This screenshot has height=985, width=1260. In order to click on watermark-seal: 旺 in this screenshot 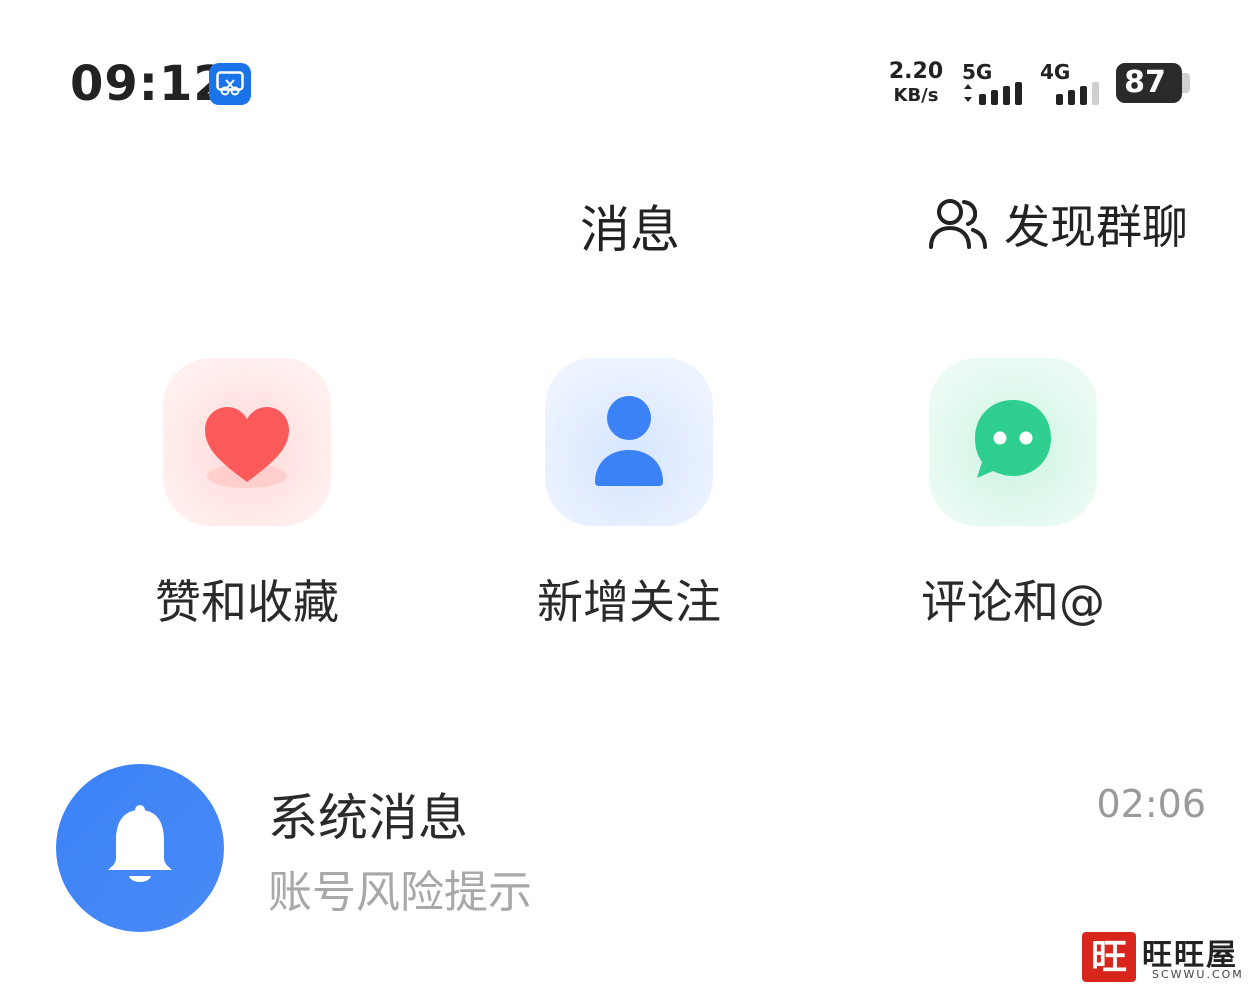, I will do `click(1109, 957)`.